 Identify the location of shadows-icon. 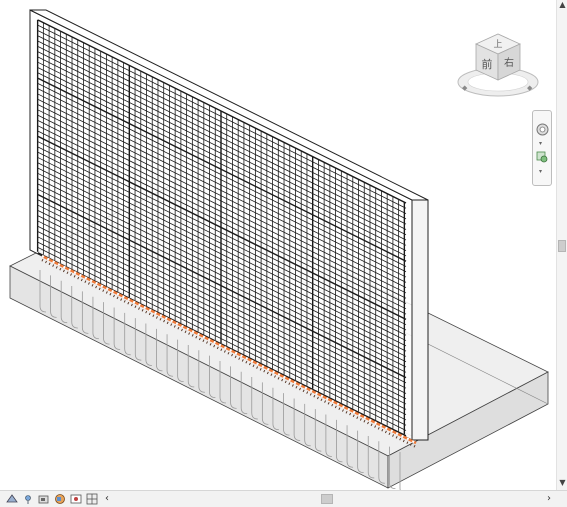
(44, 499).